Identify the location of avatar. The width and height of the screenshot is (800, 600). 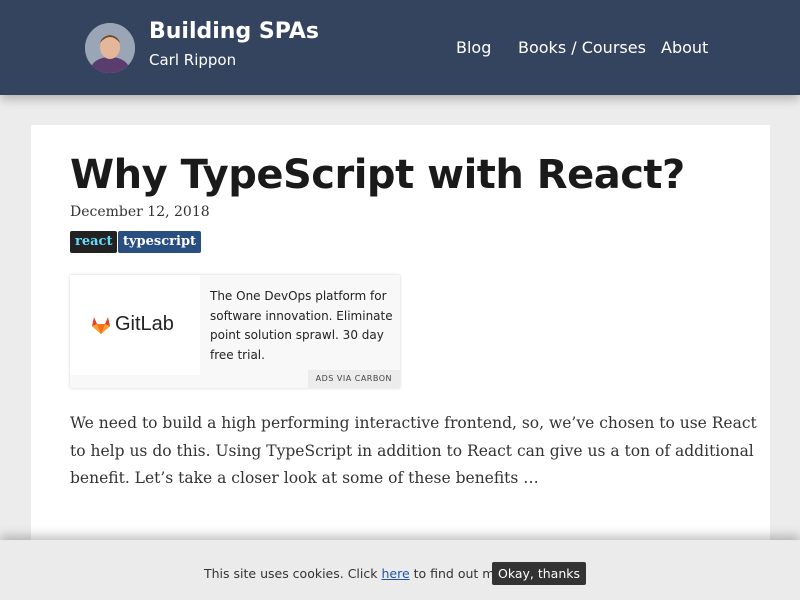
(110, 48).